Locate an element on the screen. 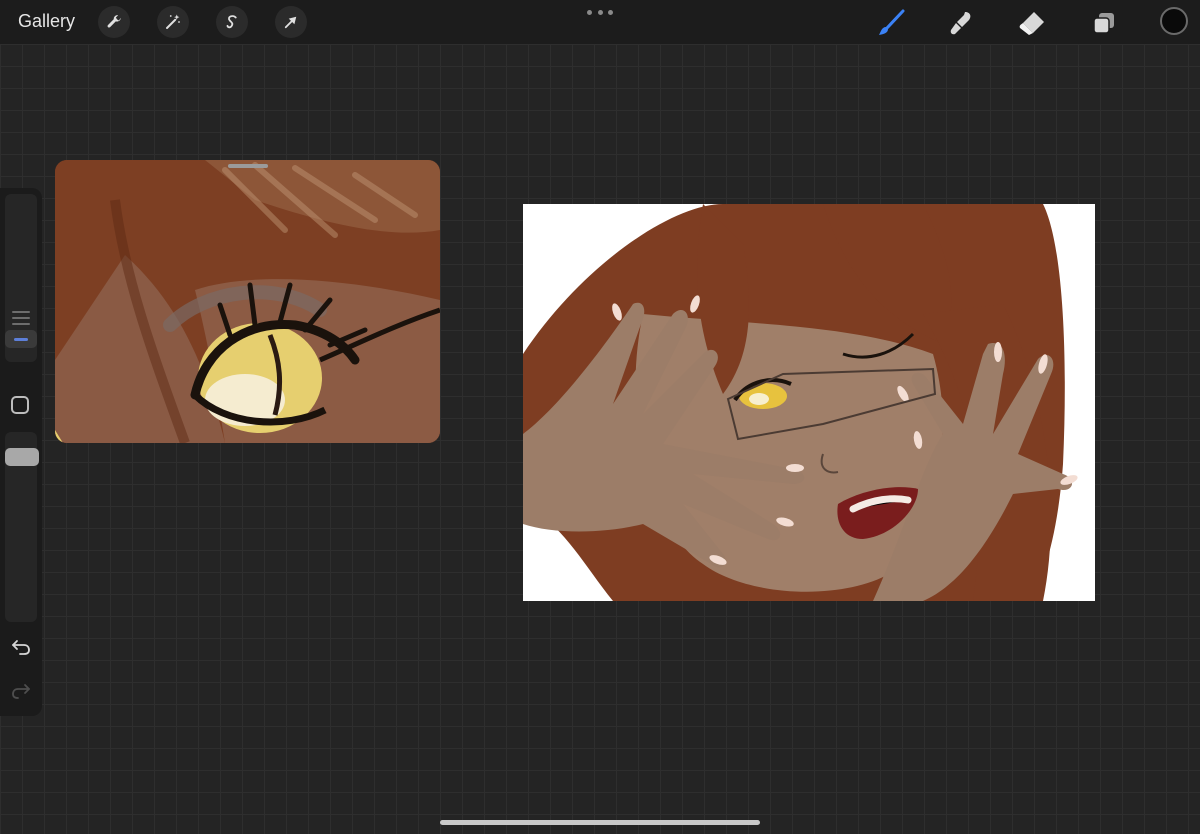 Image resolution: width=1200 pixels, height=834 pixels. top-toolbar: Gallery is located at coordinates (600, 22).